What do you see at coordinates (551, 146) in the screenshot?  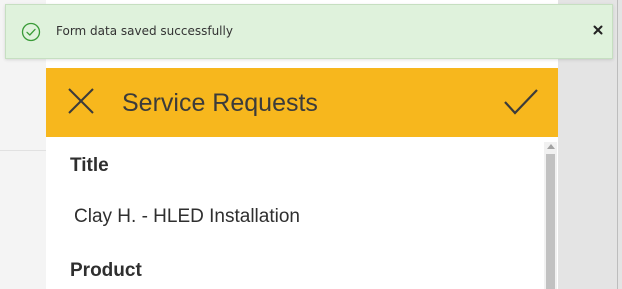 I see `scroll-up-arrow-icon` at bounding box center [551, 146].